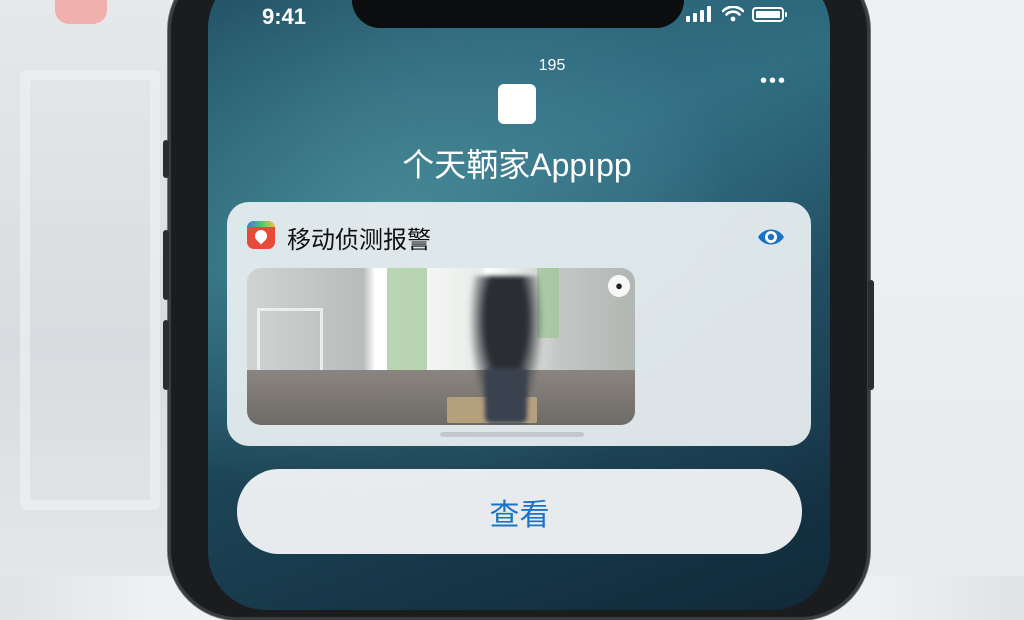 The image size is (1024, 620). What do you see at coordinates (284, 16) in the screenshot?
I see `status-time: 9:41` at bounding box center [284, 16].